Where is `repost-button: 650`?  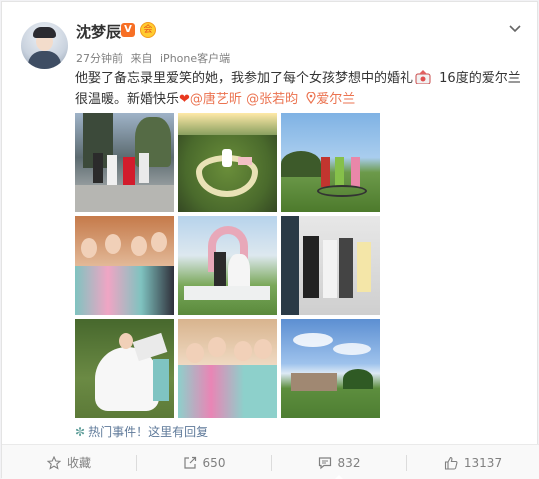
repost-button: 650 is located at coordinates (204, 462).